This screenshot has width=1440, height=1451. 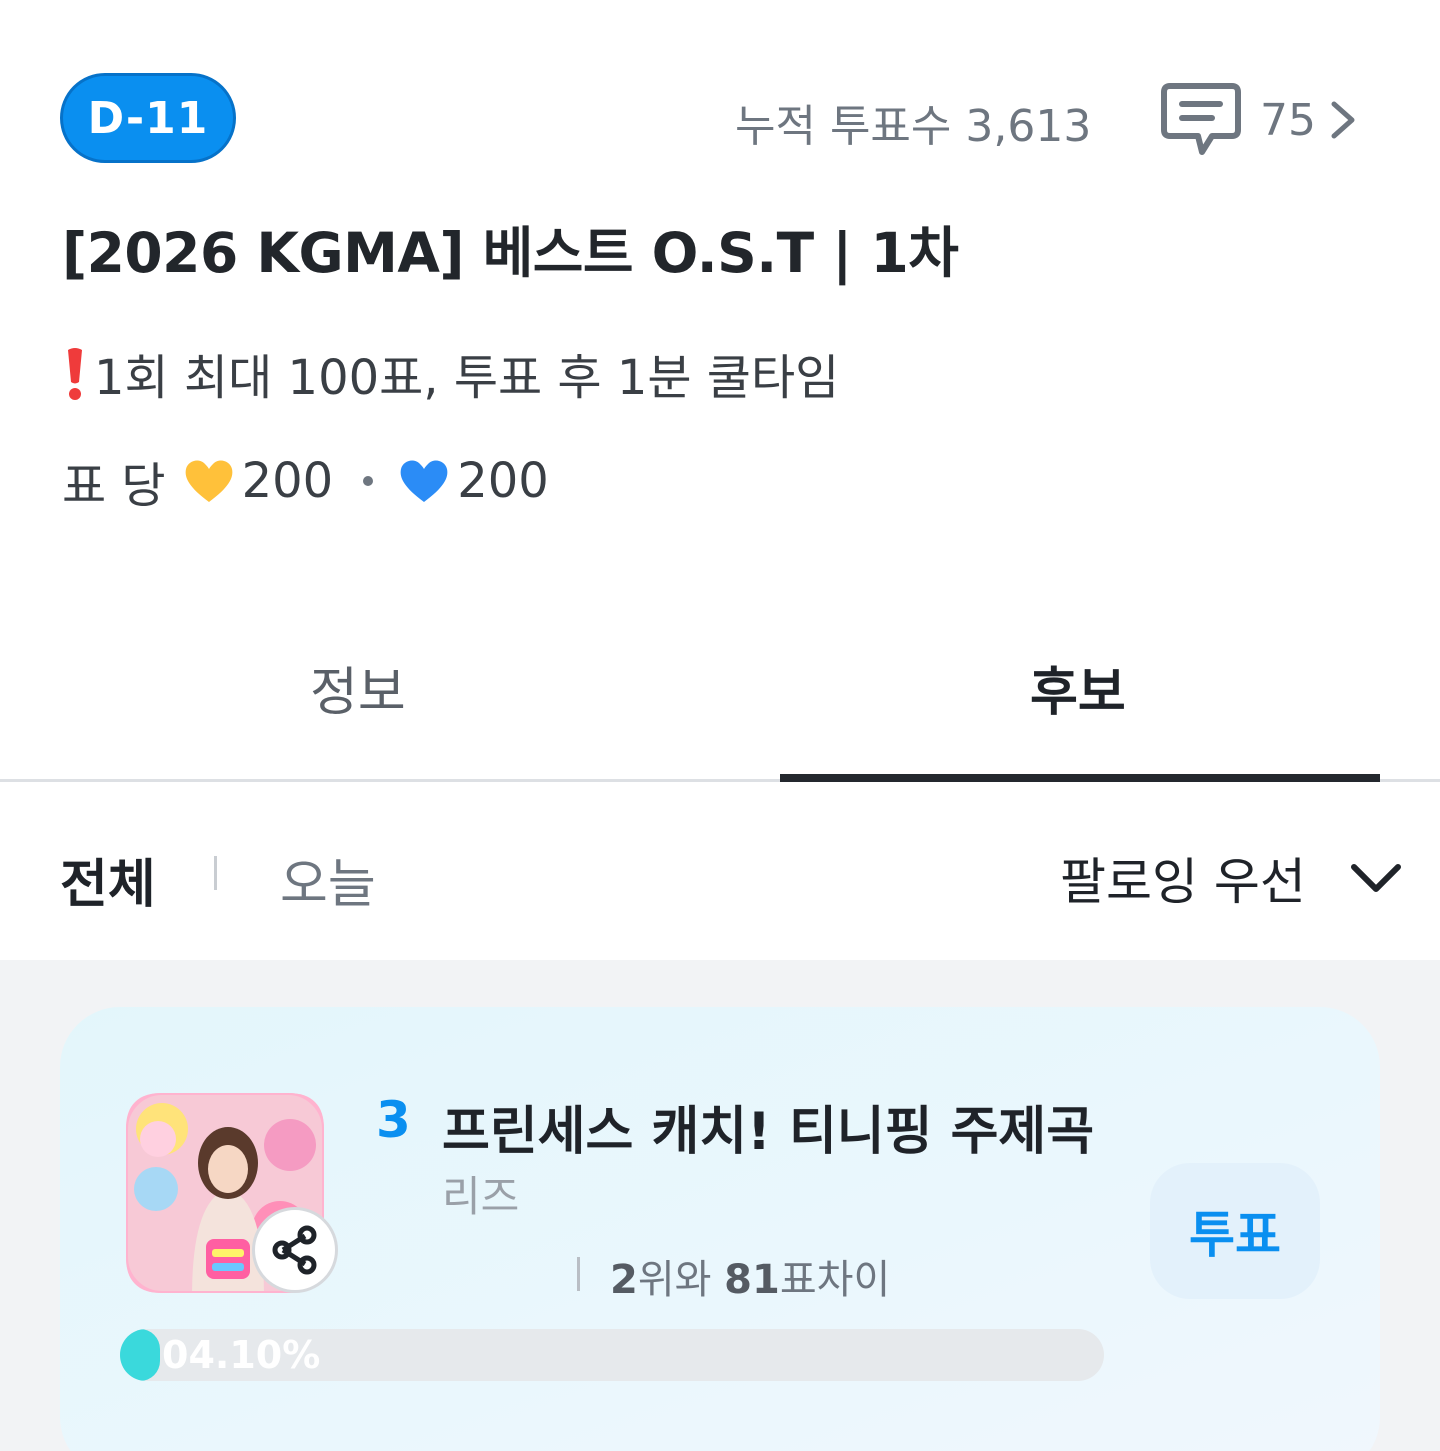 I want to click on vote-gap-text: 2위와 81표차이, so click(x=750, y=1276).